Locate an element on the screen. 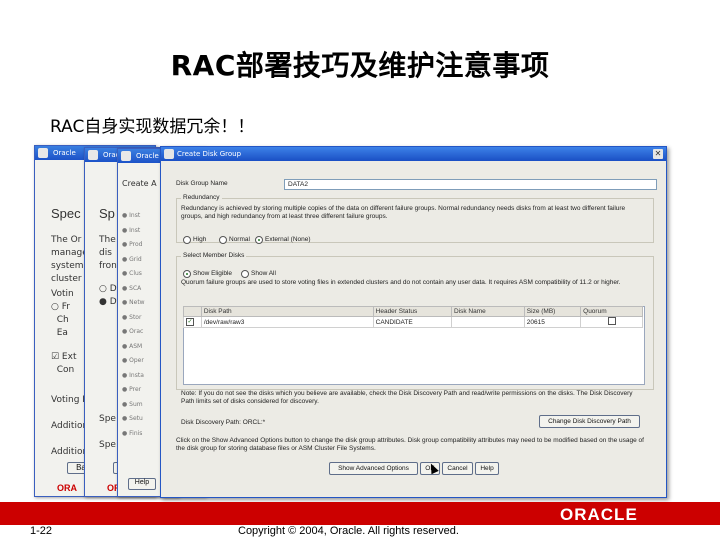 Image resolution: width=720 pixels, height=540 pixels. change-discovery-path-button: Change Disk Discovery Path is located at coordinates (589, 421).